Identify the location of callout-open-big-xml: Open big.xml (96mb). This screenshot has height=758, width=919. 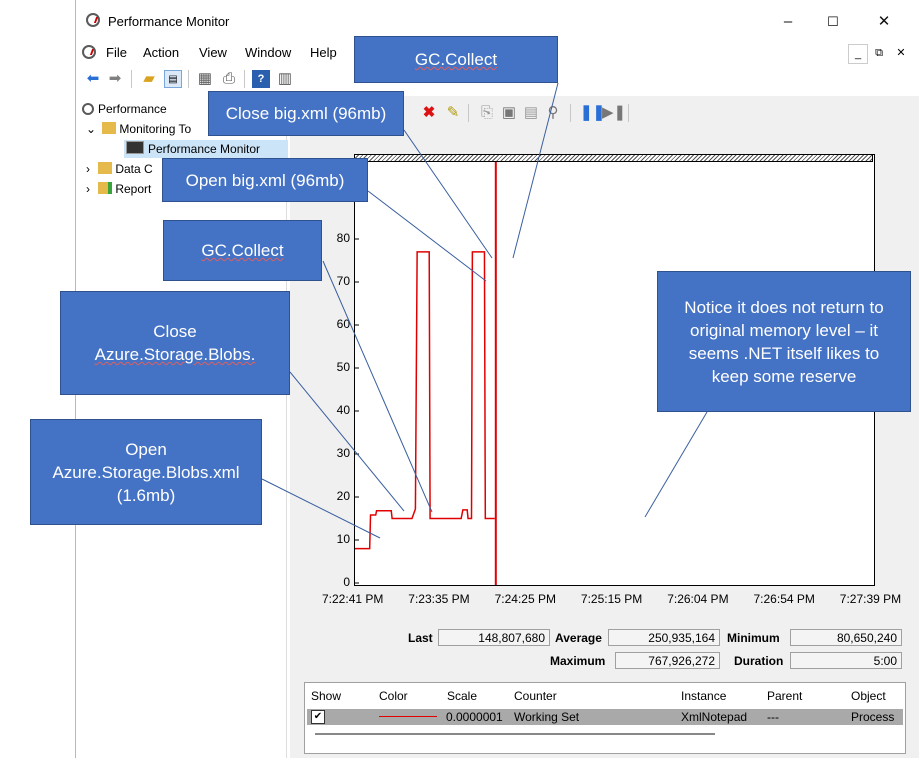
(265, 180).